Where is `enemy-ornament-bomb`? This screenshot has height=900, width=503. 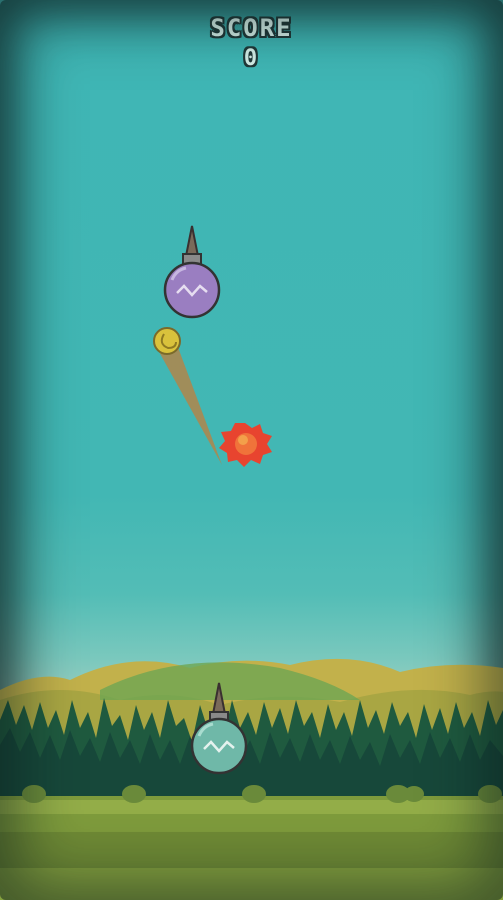
enemy-ornament-bomb is located at coordinates (192, 272).